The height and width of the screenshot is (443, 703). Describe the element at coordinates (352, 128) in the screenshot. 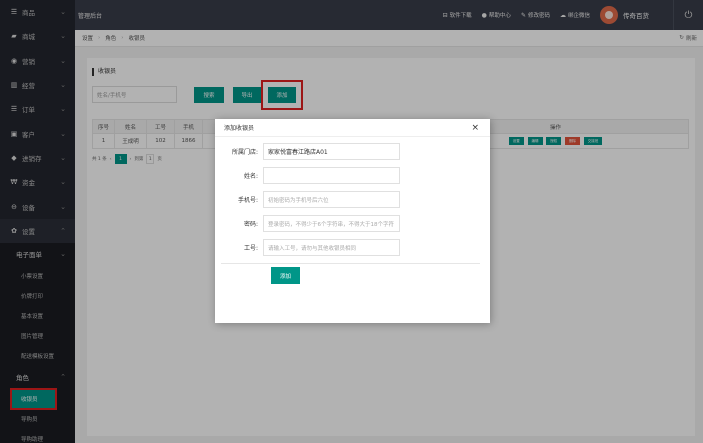

I see `dialog-title: 添加收银员` at that location.